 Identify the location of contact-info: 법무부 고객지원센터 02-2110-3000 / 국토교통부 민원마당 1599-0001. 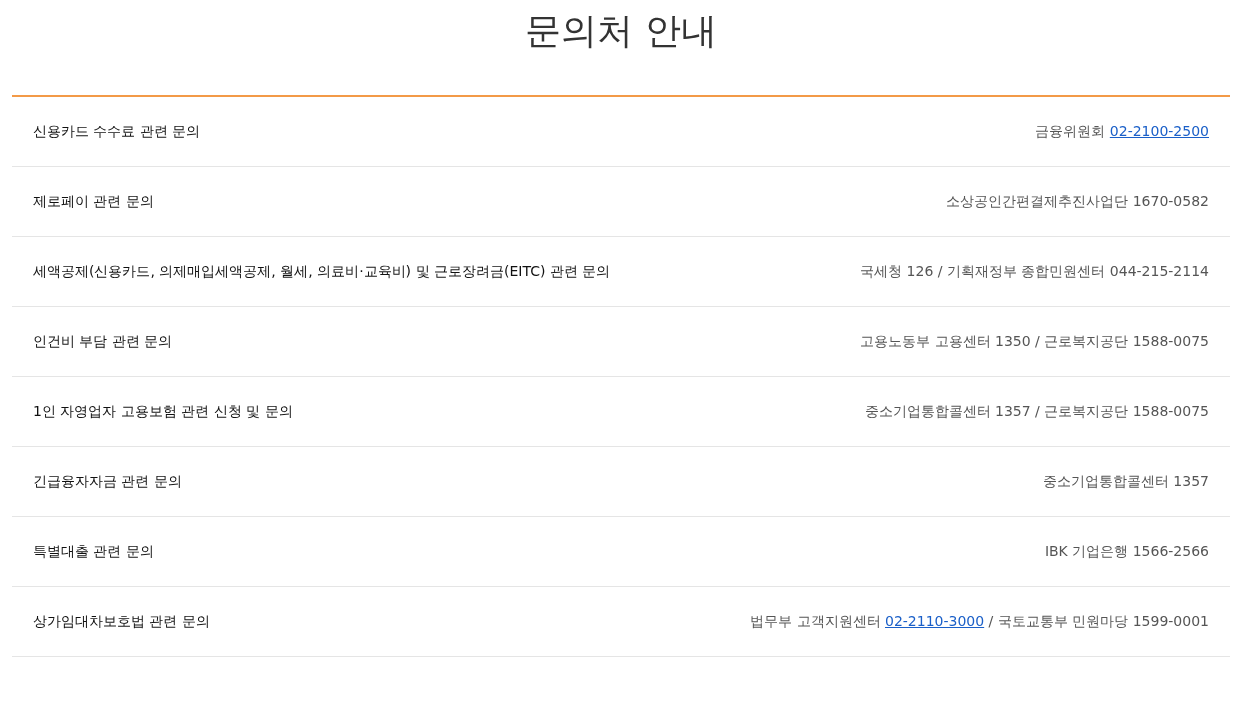
(979, 621).